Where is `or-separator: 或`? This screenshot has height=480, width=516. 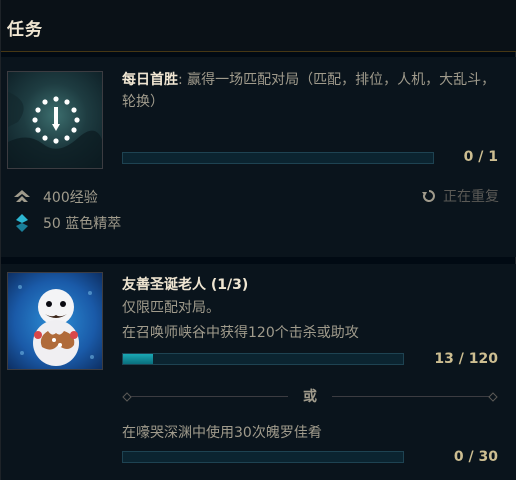
or-separator: 或 is located at coordinates (310, 397).